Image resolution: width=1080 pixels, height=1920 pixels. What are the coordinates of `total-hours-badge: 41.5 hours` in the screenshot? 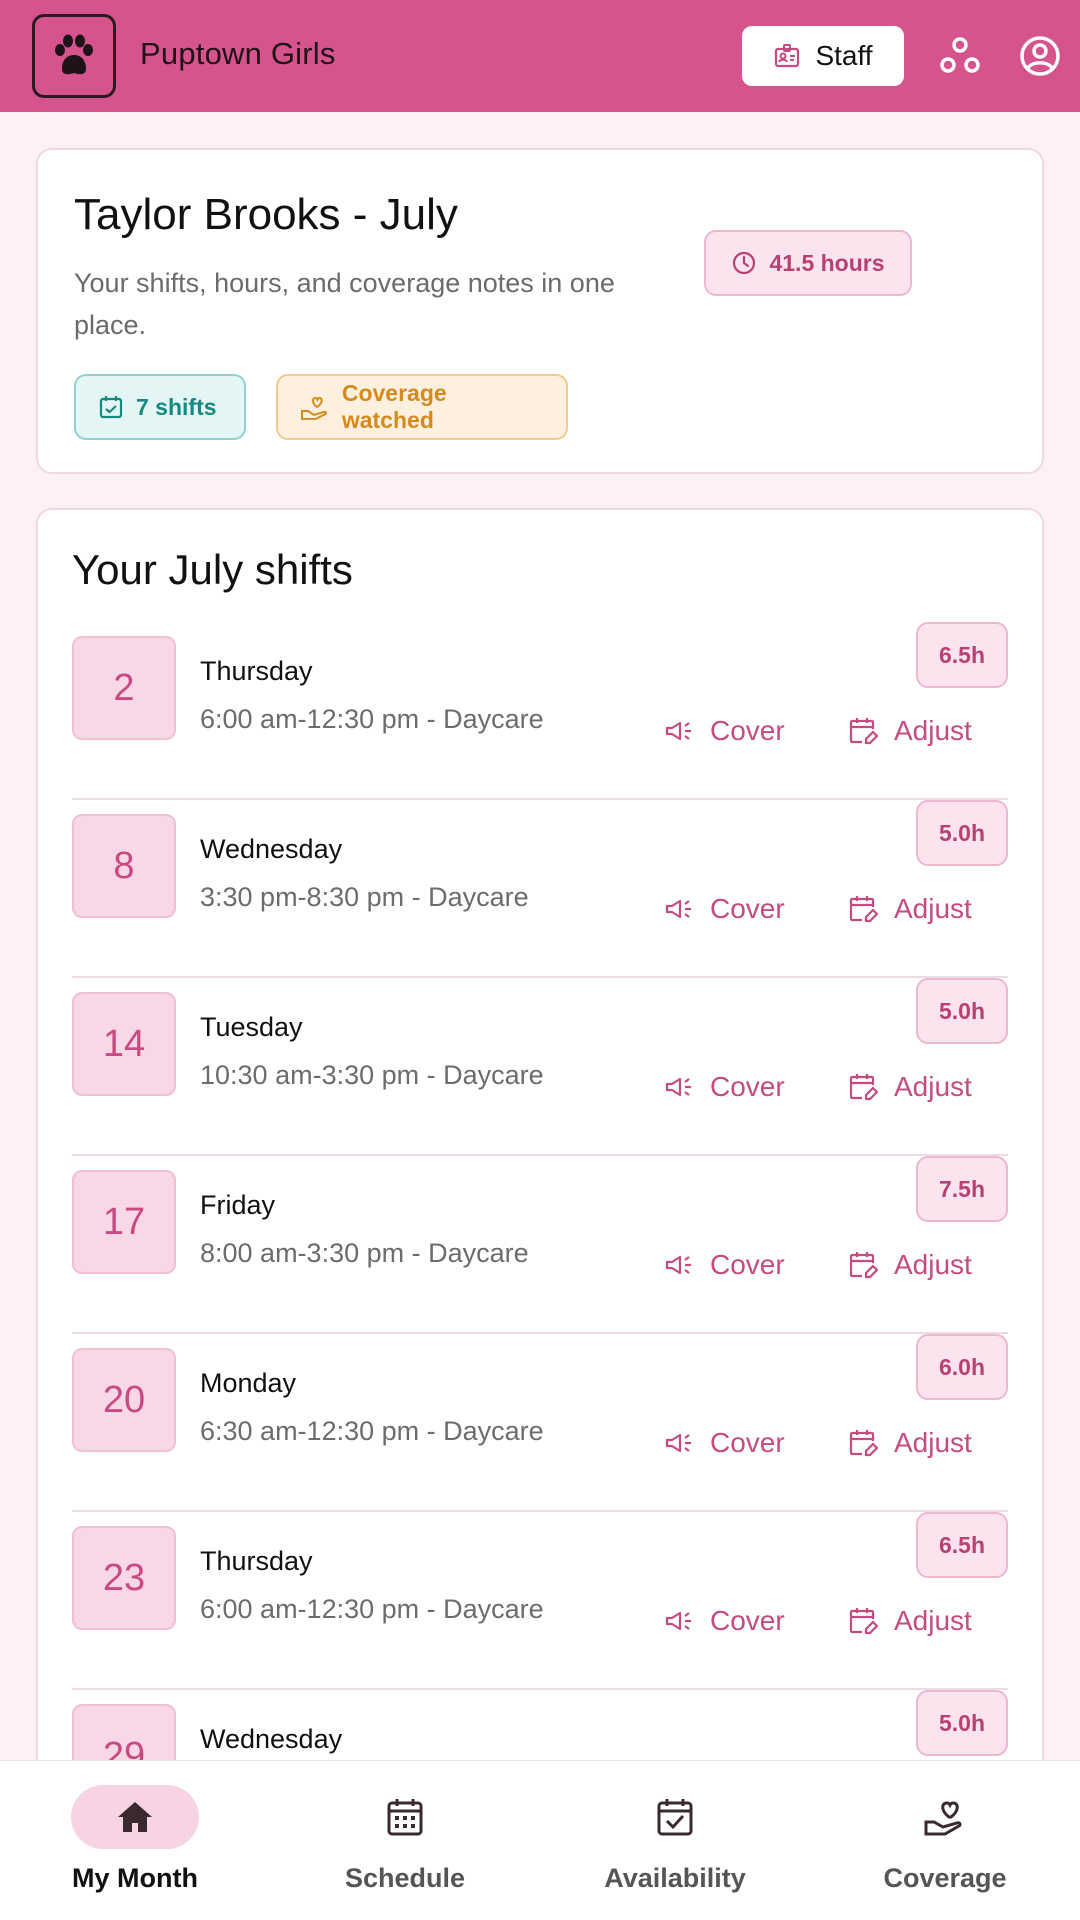 It's located at (808, 263).